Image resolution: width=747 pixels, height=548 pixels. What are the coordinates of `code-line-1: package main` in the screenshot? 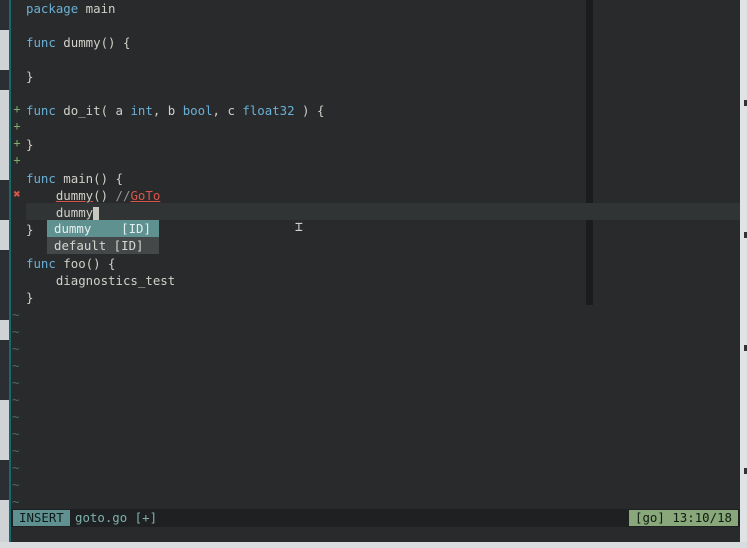 It's located at (71, 8).